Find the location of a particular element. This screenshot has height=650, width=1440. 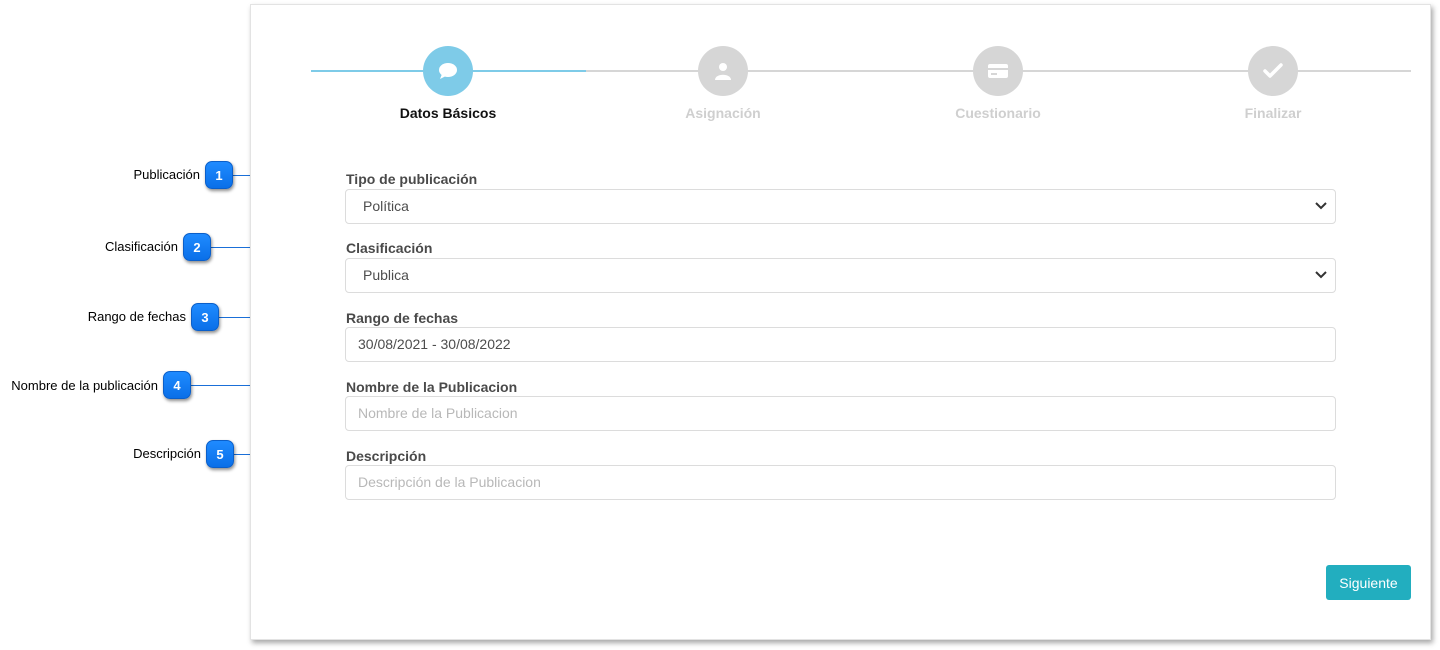

clasificacion-value: Publica is located at coordinates (386, 275).